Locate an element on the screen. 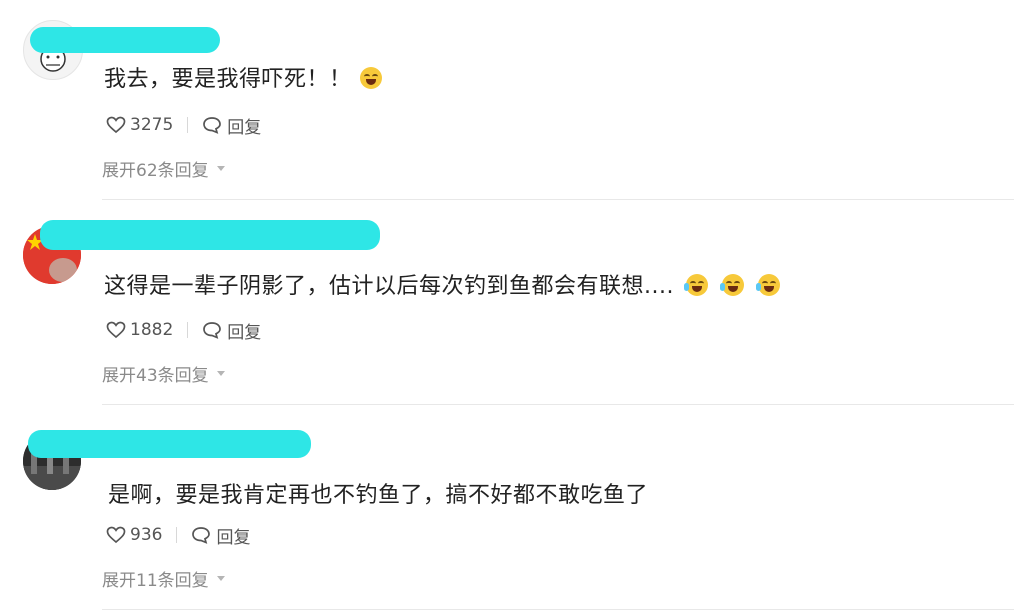 This screenshot has width=1014, height=613. comment-actions: 1882 回复 is located at coordinates (183, 330).